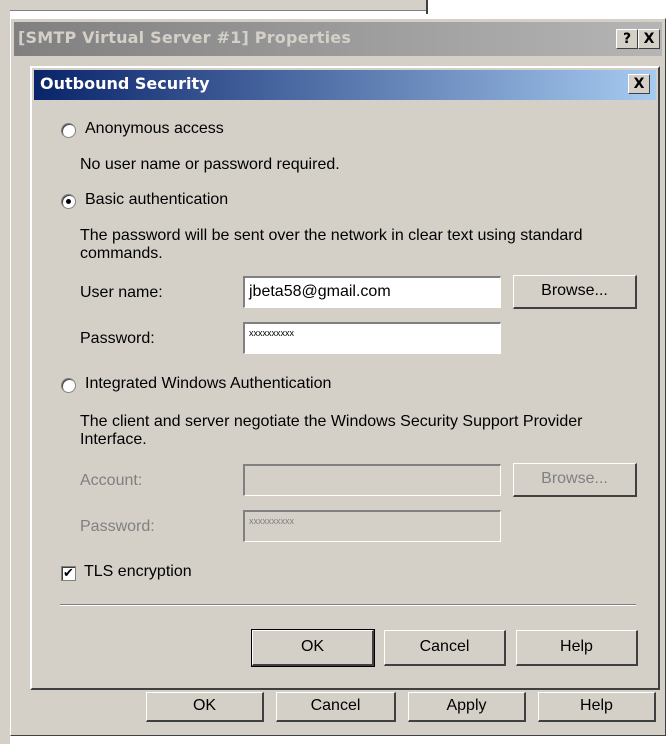  Describe the element at coordinates (336, 707) in the screenshot. I see `parent-cancel-button: Cancel` at that location.